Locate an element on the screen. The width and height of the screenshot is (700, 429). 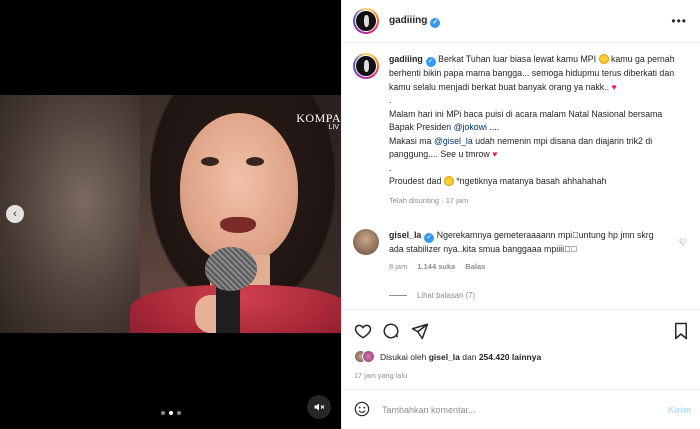
post-comment-button: Kirim is located at coordinates (679, 410).